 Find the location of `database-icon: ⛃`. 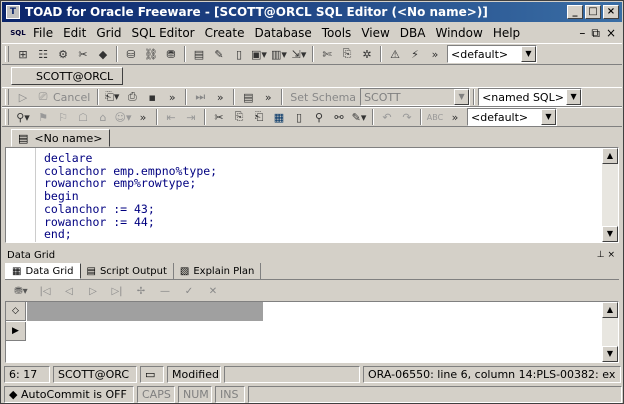

database-icon: ⛃ is located at coordinates (171, 54).